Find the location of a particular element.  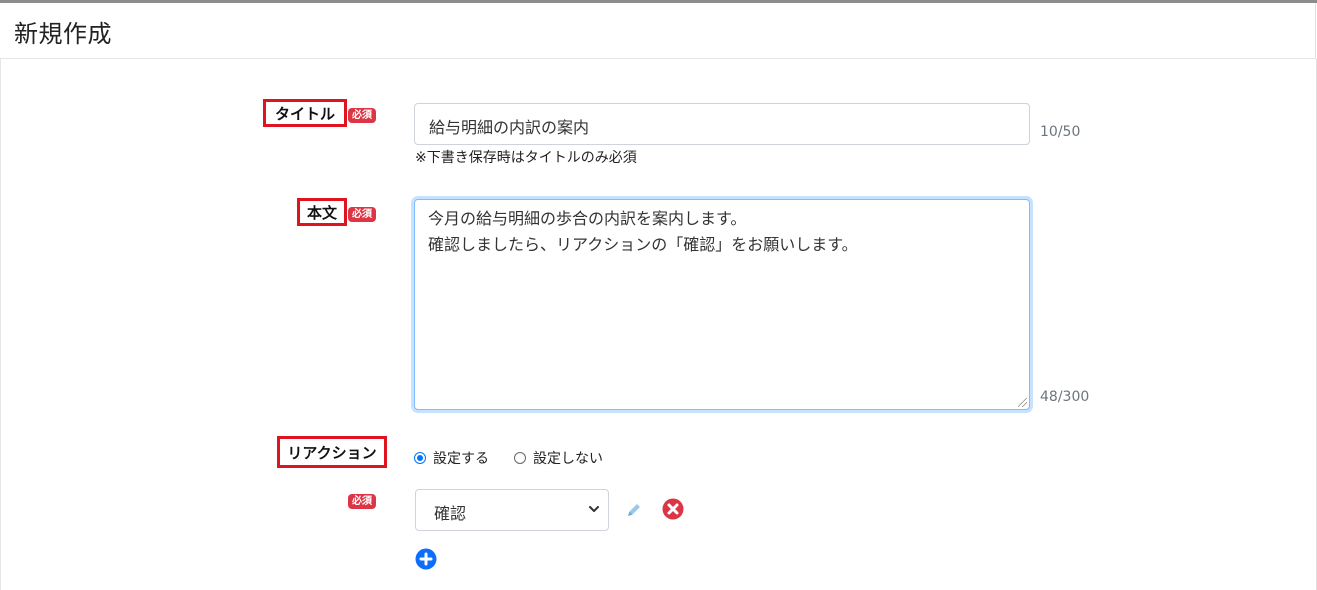

title-input-value: 給与明細の内訳の案内 is located at coordinates (509, 127).